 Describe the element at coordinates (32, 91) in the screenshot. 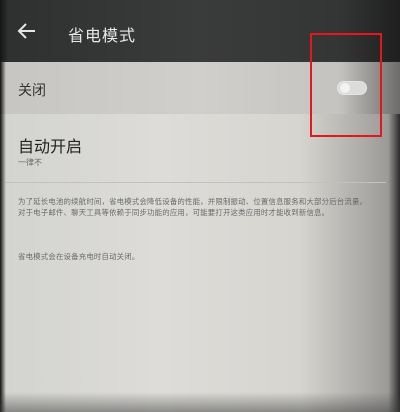

I see `power-saving-label: 关闭` at that location.